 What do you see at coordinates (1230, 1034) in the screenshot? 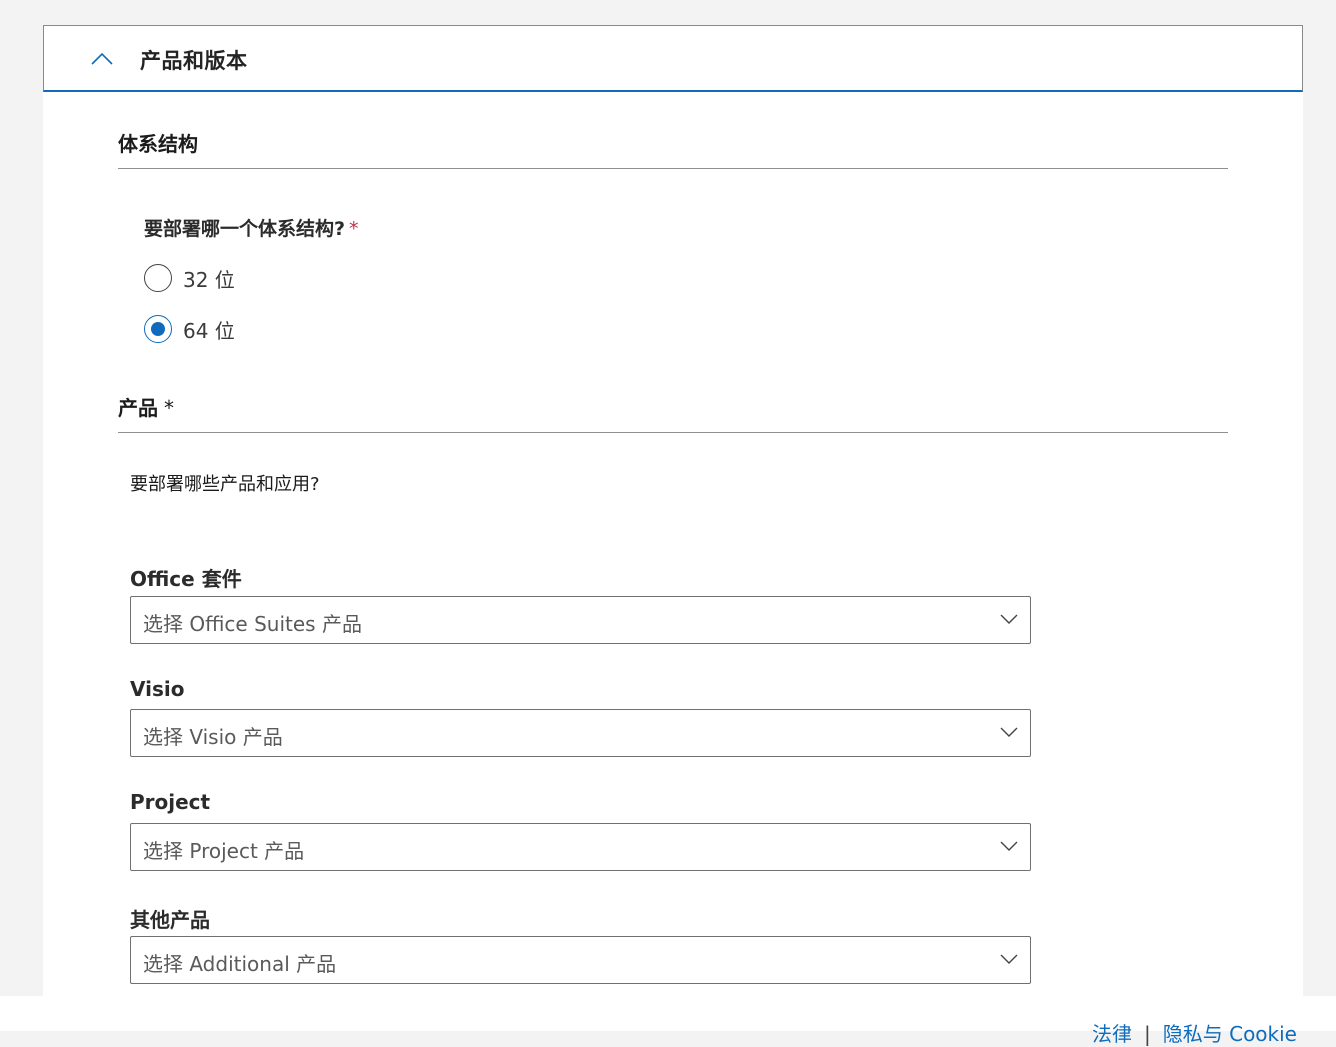
I see `footer-link-privacy: 隐私与 Cookie` at bounding box center [1230, 1034].